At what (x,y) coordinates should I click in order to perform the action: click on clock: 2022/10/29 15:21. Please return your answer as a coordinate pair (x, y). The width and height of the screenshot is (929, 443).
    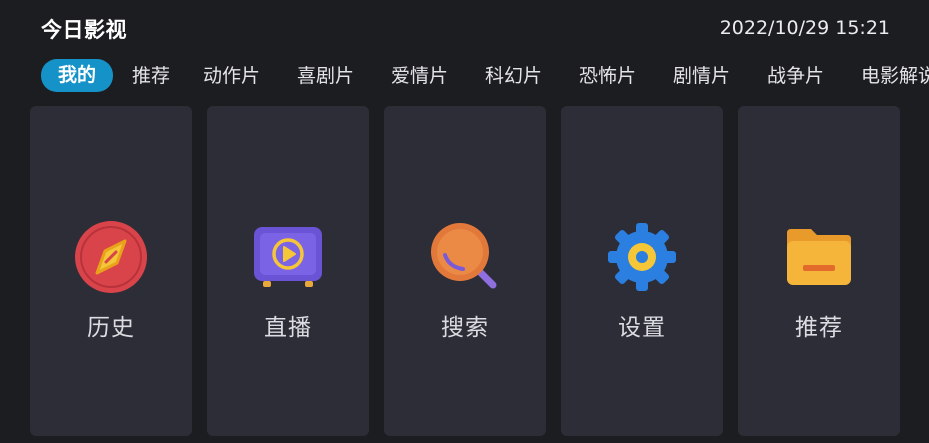
    Looking at the image, I should click on (804, 28).